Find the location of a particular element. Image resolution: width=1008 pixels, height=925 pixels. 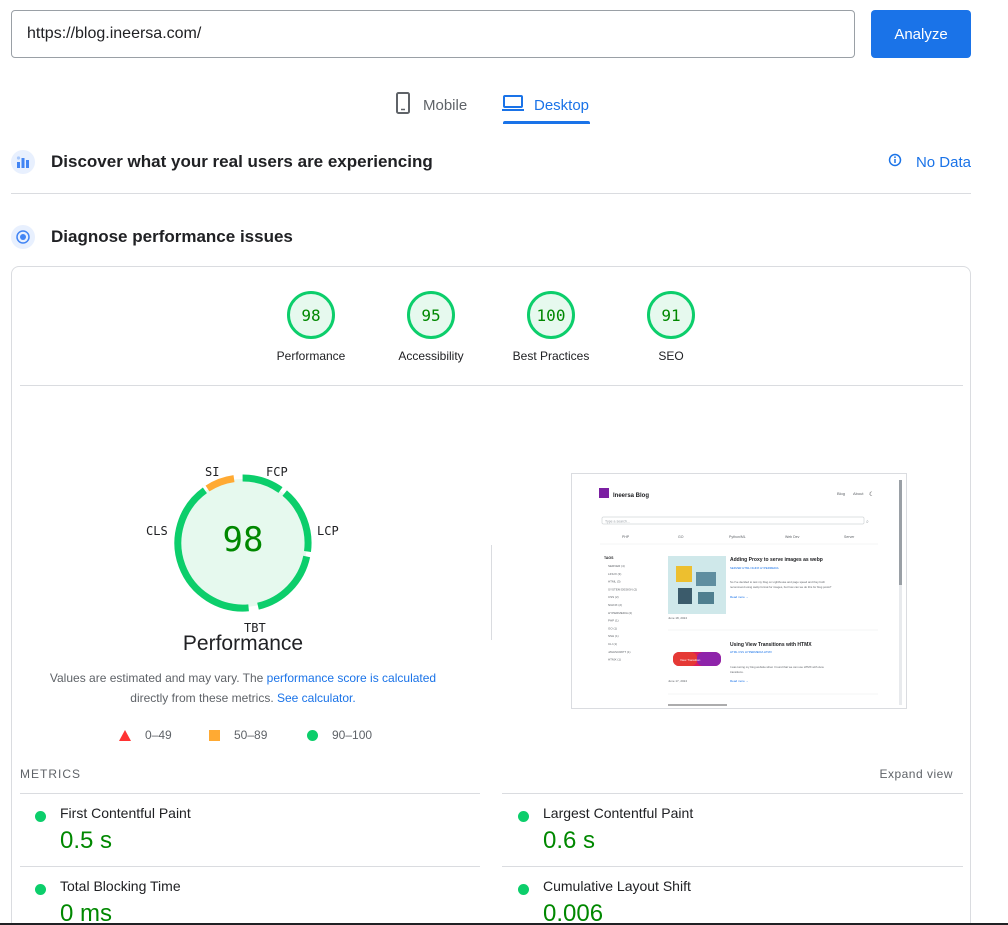

gauge-accessibility-label: Accessibility is located at coordinates (431, 356).